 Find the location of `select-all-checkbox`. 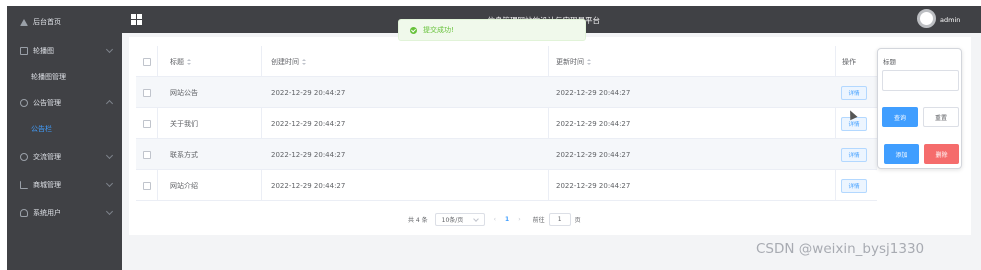

select-all-checkbox is located at coordinates (147, 61).